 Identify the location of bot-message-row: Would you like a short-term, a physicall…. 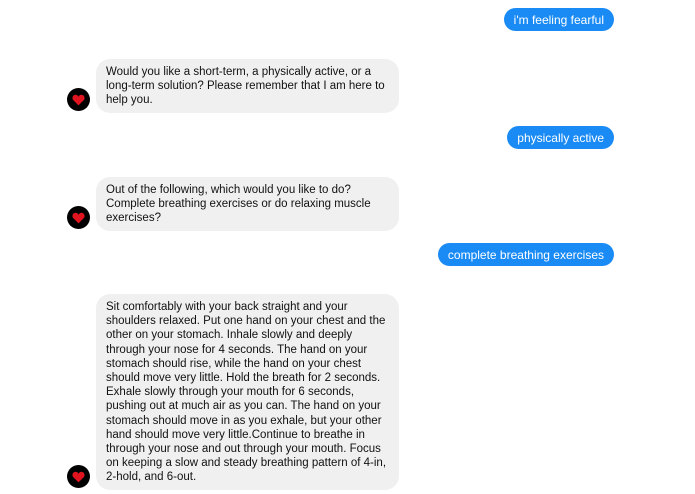
(234, 86).